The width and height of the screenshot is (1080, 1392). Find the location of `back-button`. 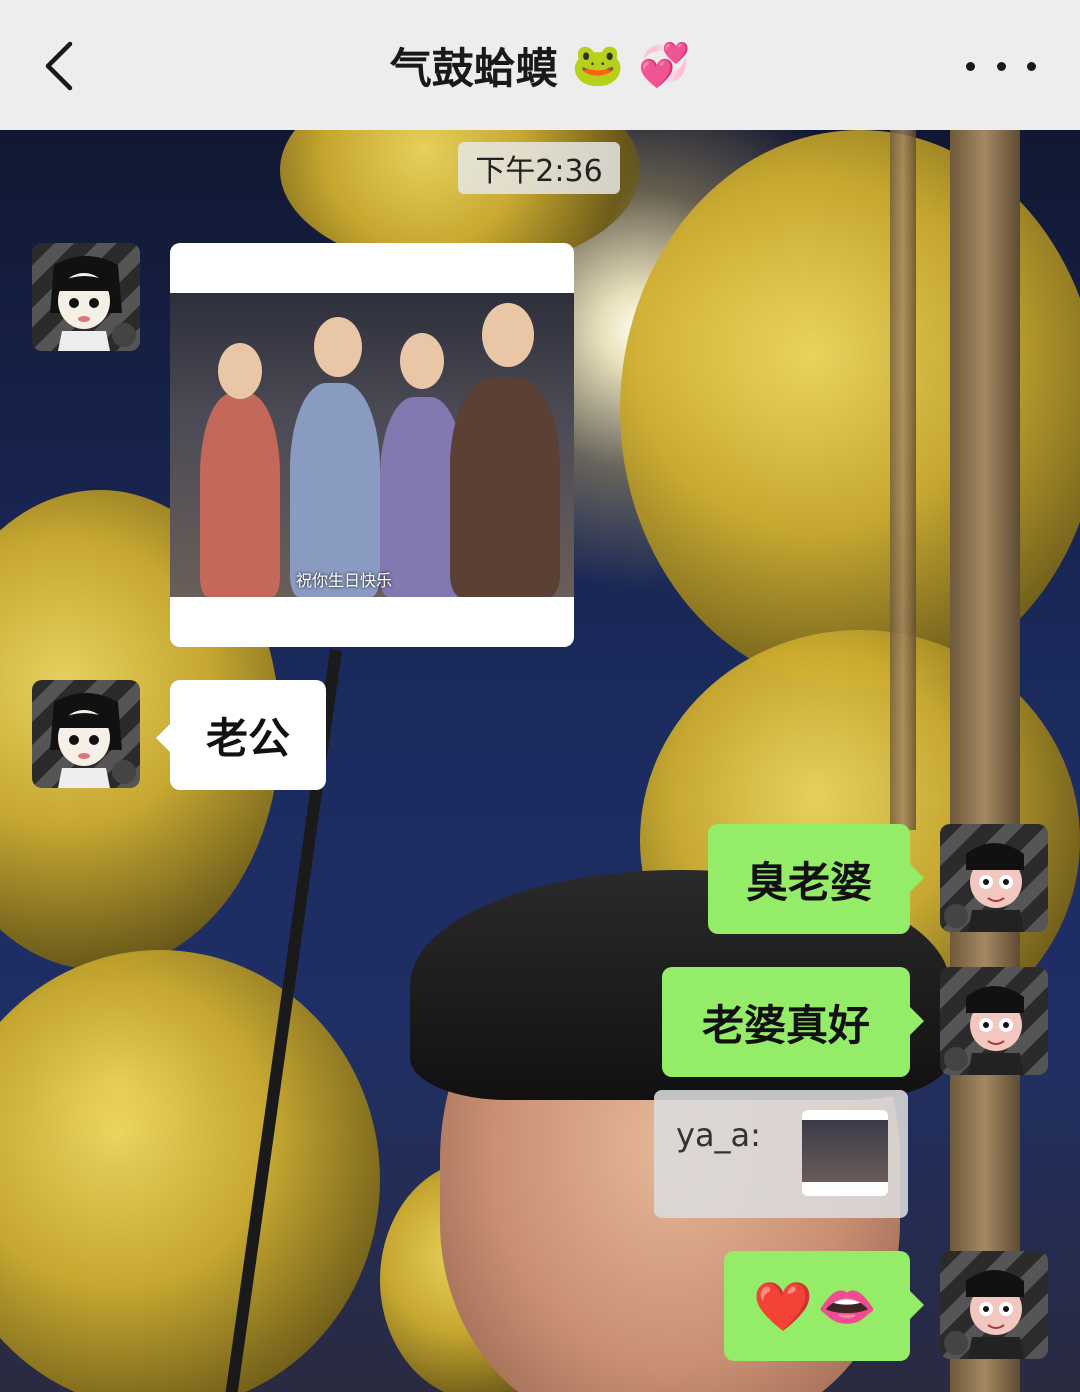

back-button is located at coordinates (60, 66).